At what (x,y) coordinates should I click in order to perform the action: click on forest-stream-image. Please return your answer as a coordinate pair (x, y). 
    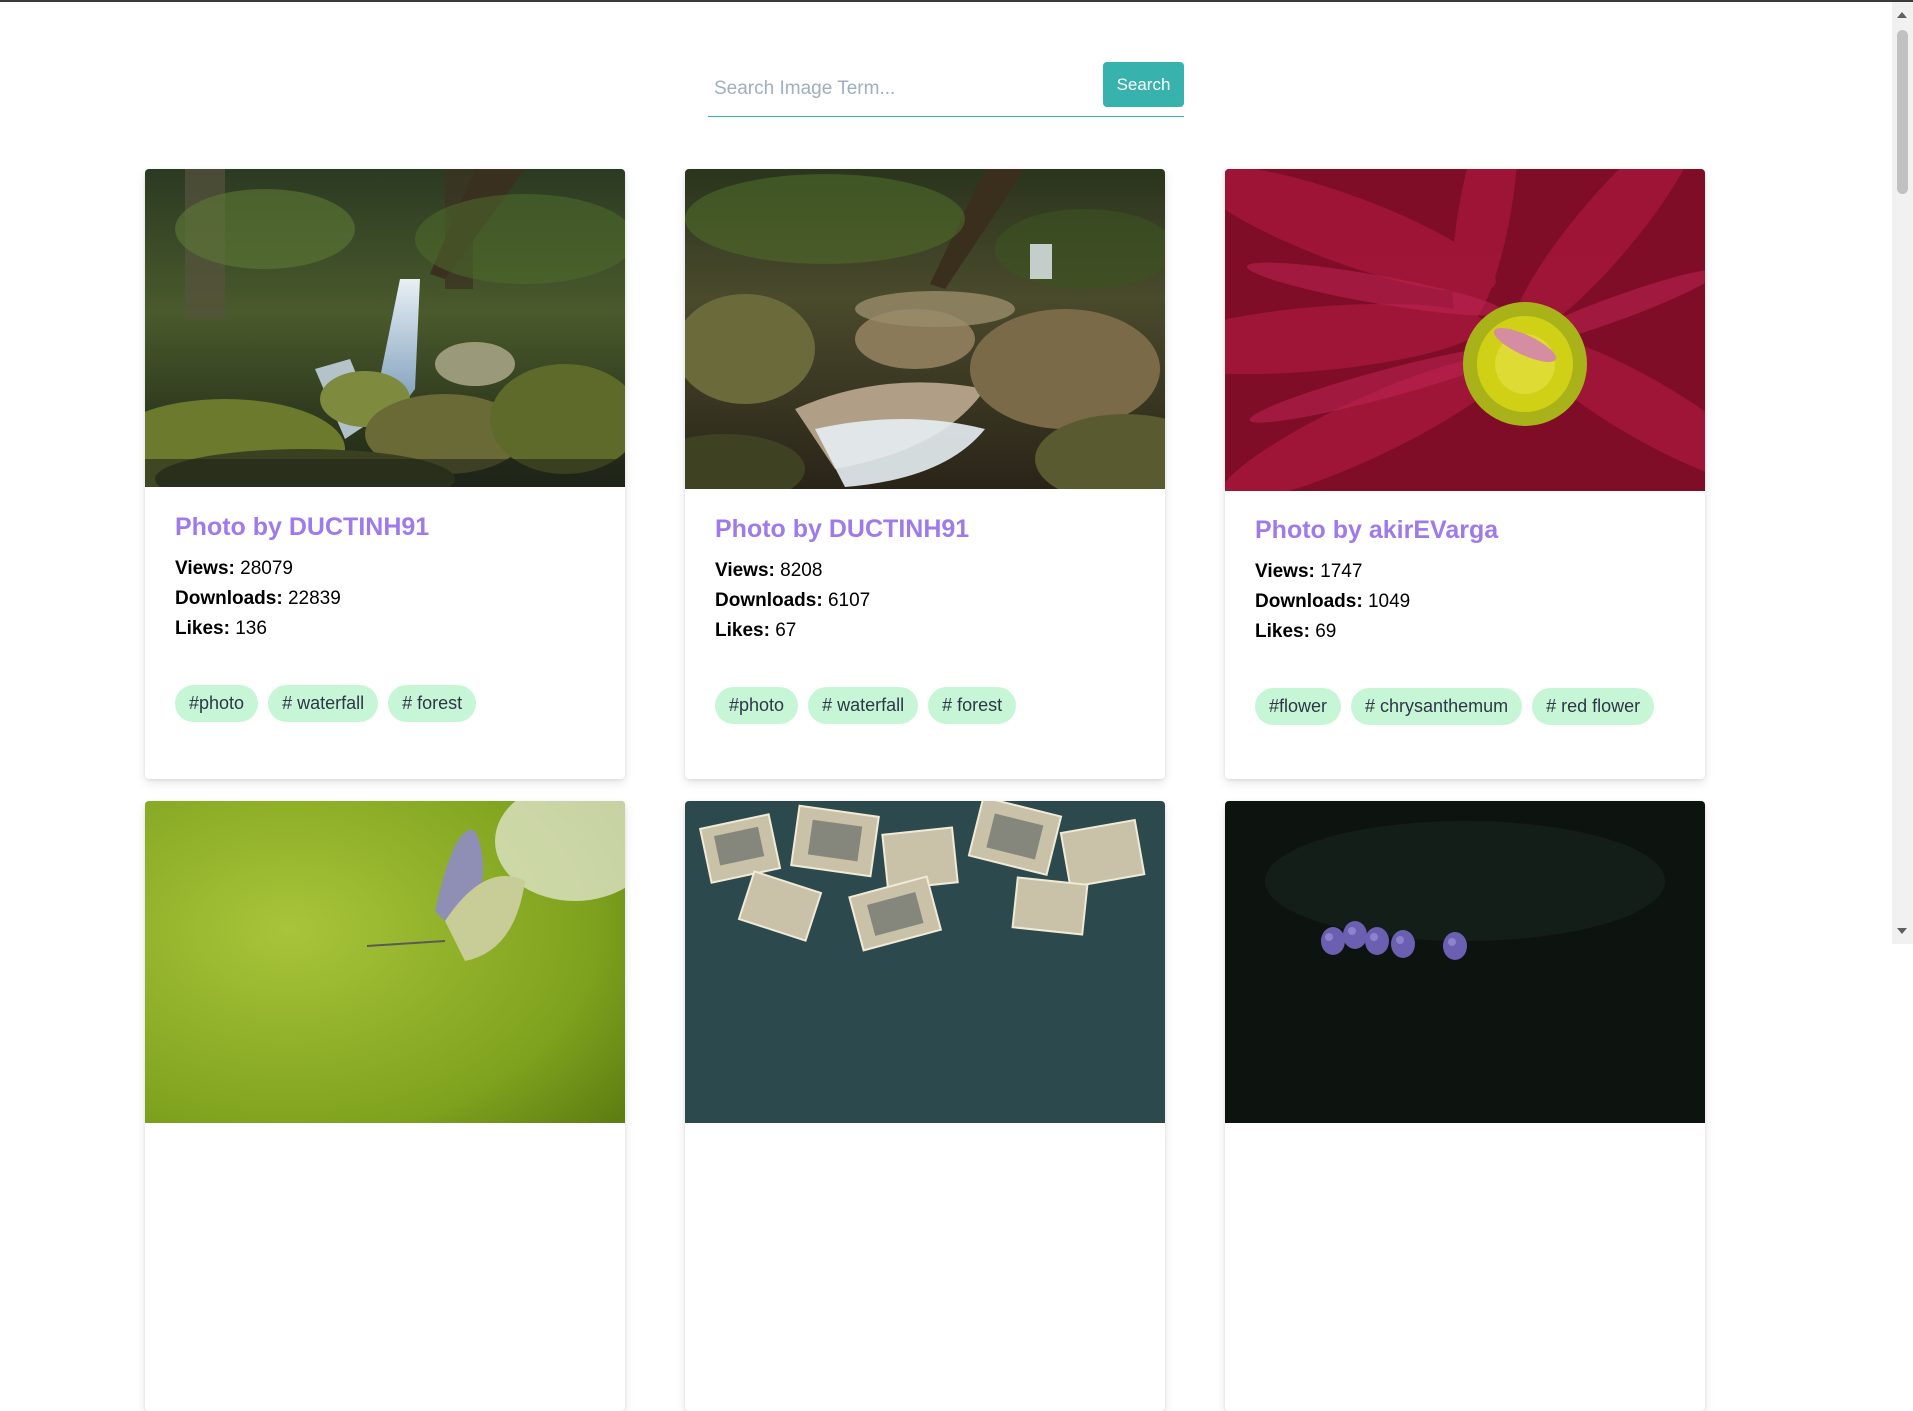
    Looking at the image, I should click on (925, 329).